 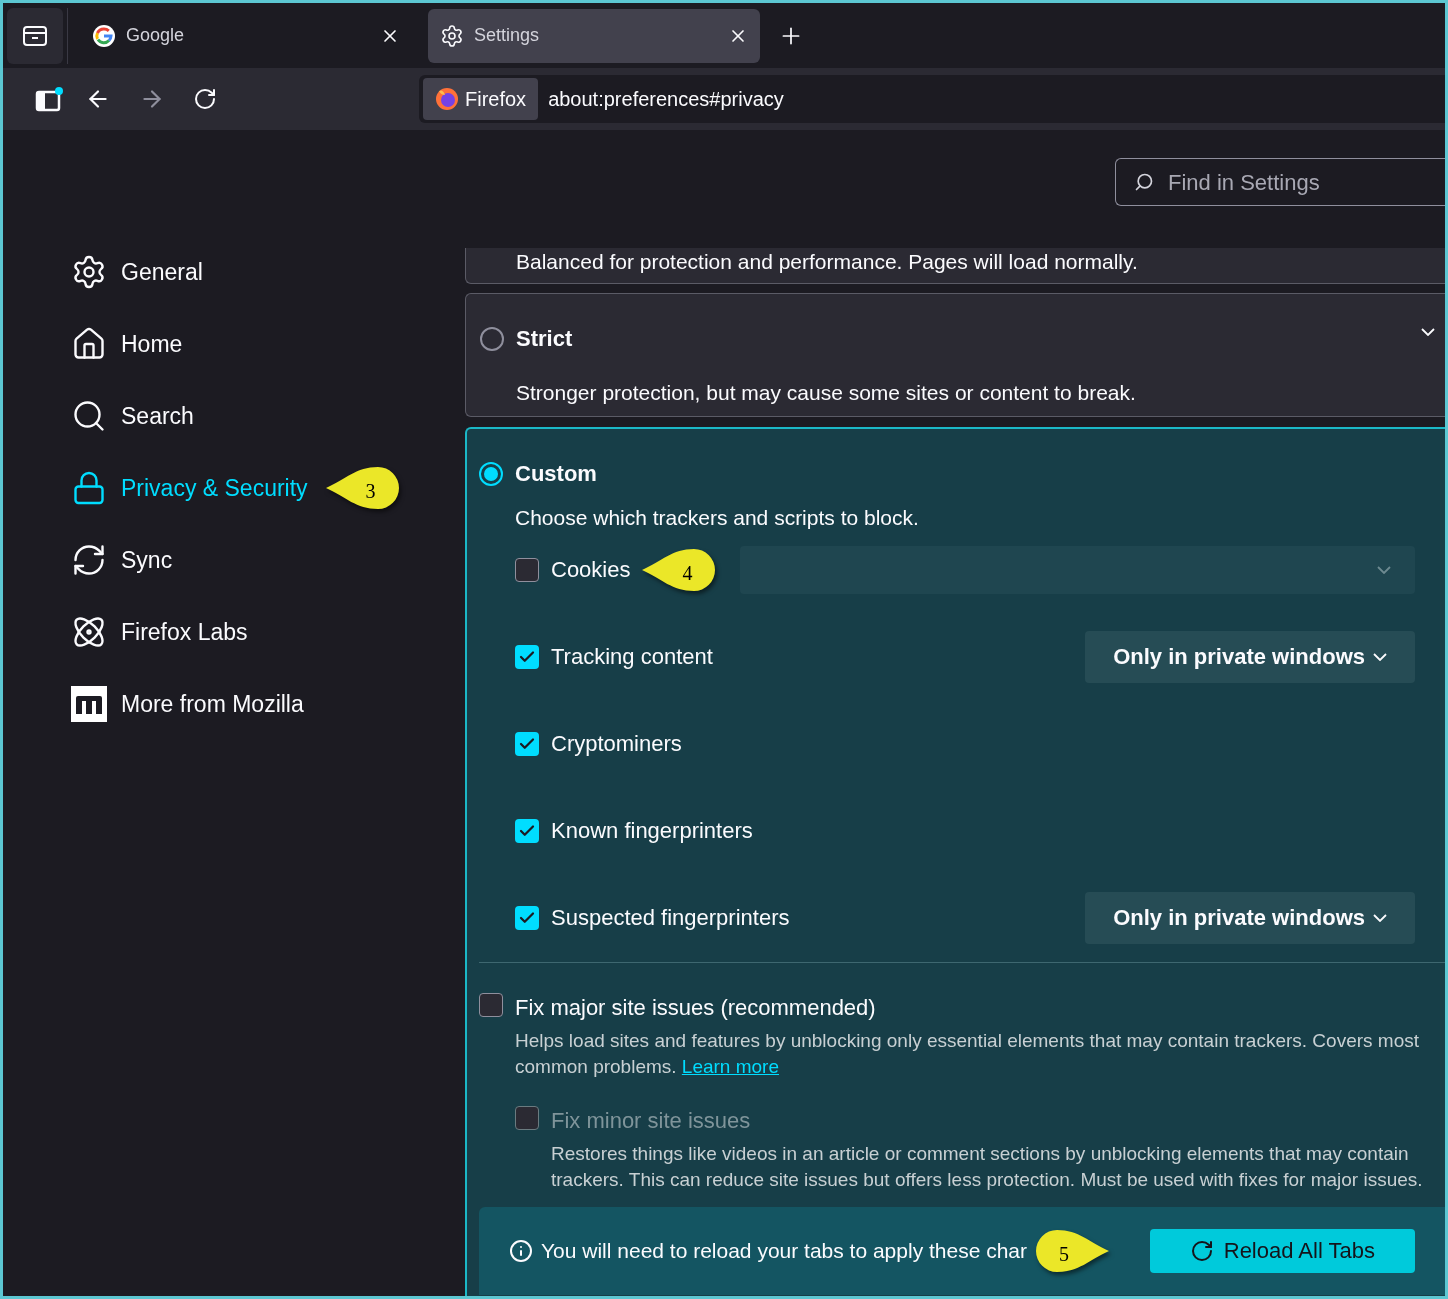 I want to click on option-description: Balanced for protection and performance. Pages will load normally., so click(x=827, y=262).